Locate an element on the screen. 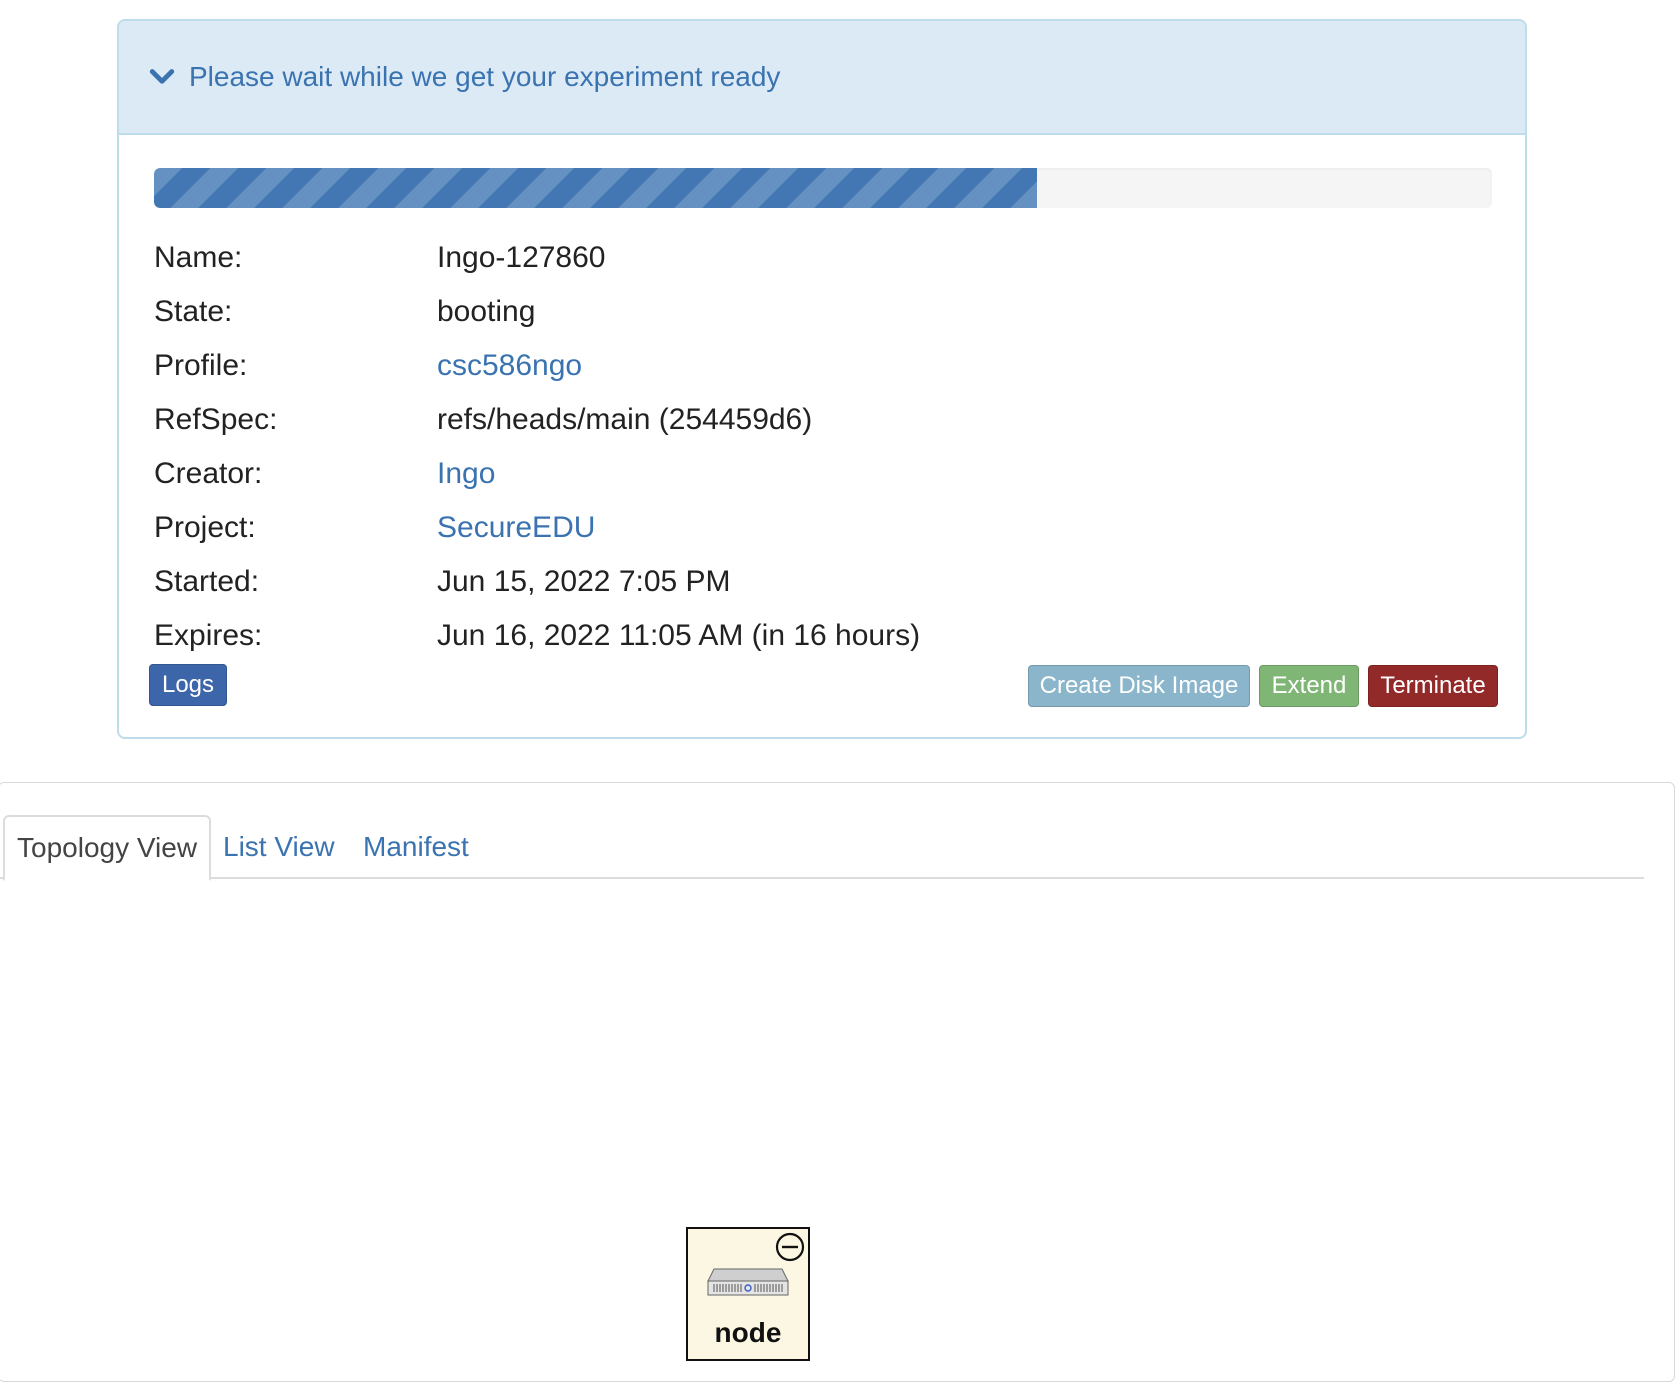  info-row-creator: Creator: Ingo is located at coordinates (537, 474).